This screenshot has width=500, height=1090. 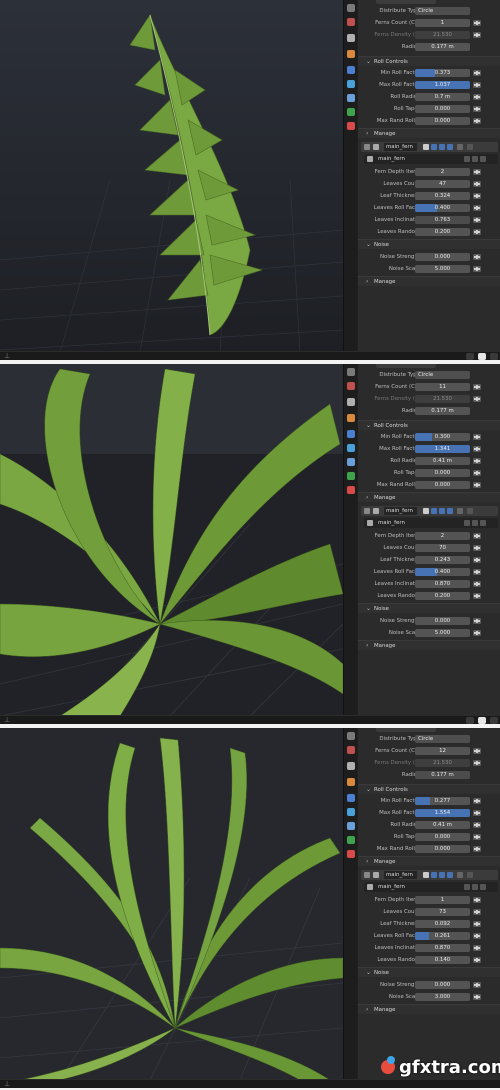 What do you see at coordinates (442, 813) in the screenshot?
I see `max-roll-field: 1.554` at bounding box center [442, 813].